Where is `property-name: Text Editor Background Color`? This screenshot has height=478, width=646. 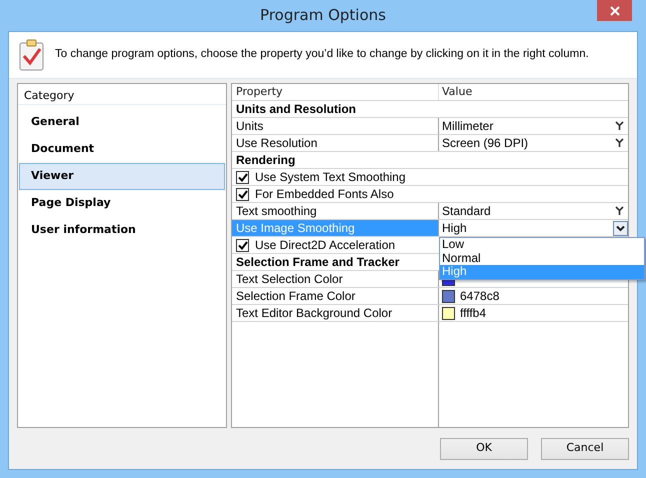 property-name: Text Editor Background Color is located at coordinates (335, 313).